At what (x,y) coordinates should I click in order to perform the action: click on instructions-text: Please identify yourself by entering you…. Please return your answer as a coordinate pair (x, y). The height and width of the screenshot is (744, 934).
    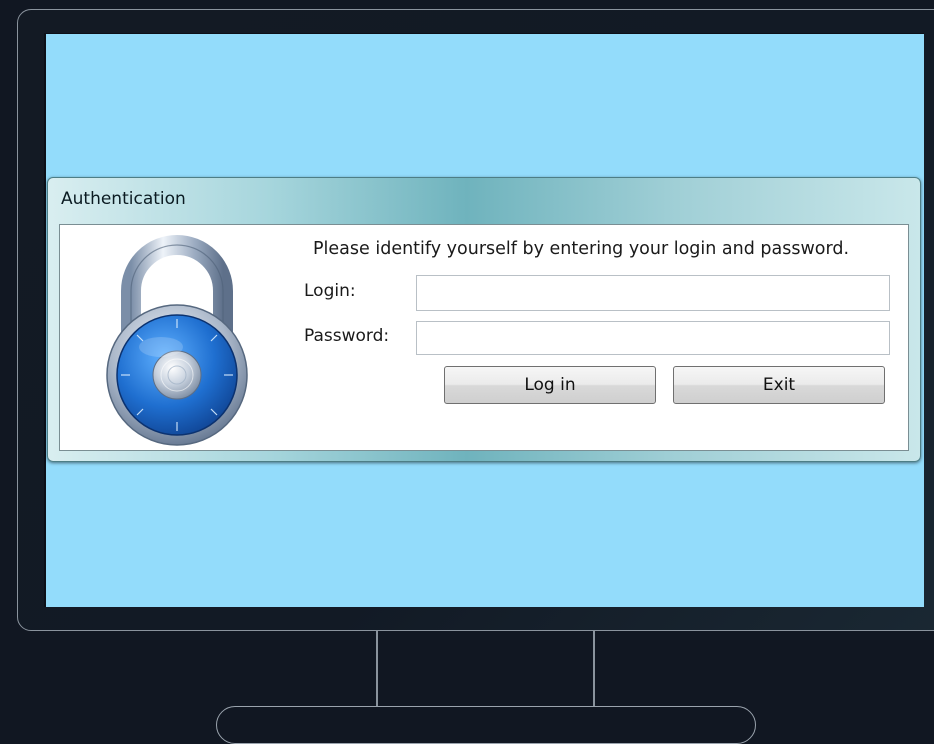
    Looking at the image, I should click on (581, 249).